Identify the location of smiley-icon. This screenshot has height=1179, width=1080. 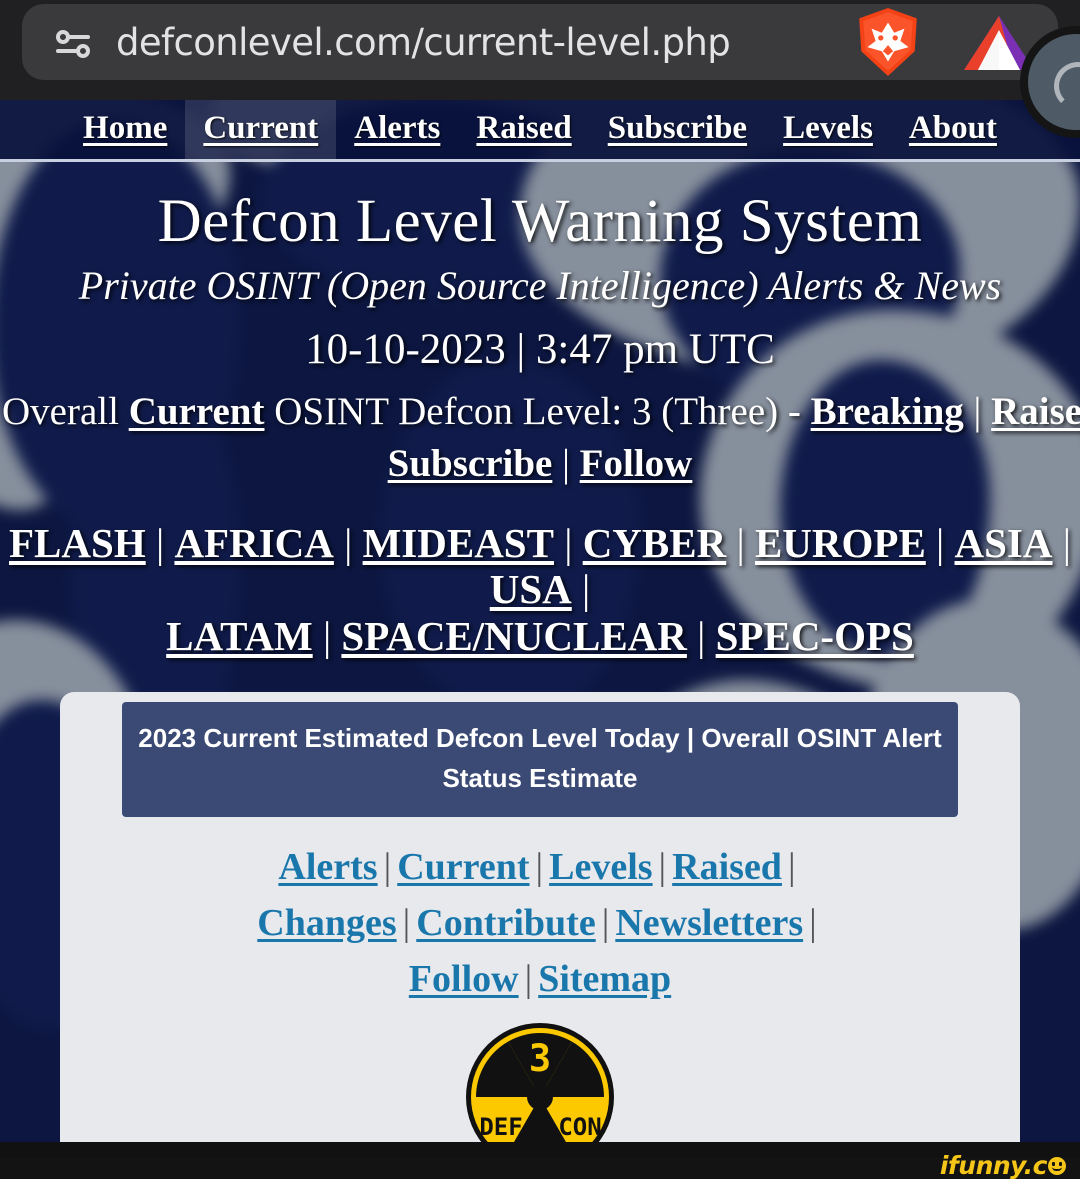
(1057, 1165).